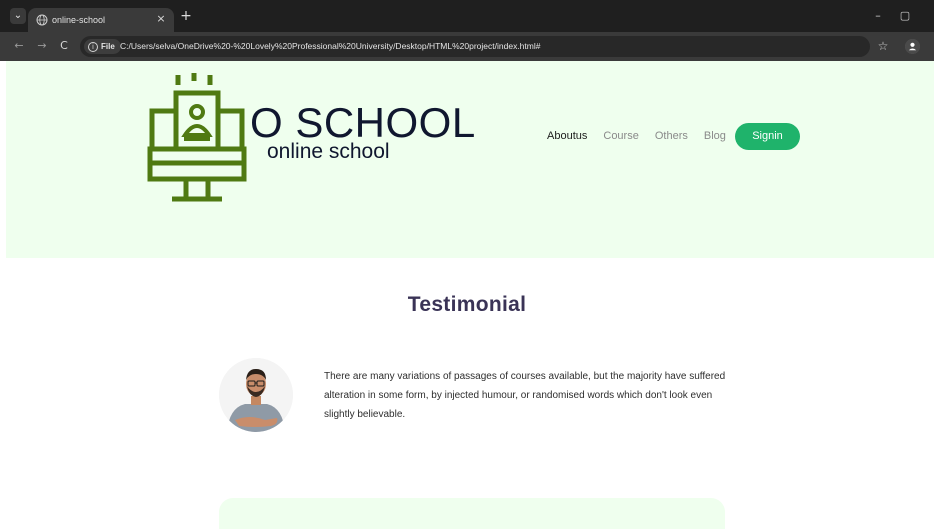  Describe the element at coordinates (883, 46) in the screenshot. I see `bookmark-star-icon: ☆` at that location.